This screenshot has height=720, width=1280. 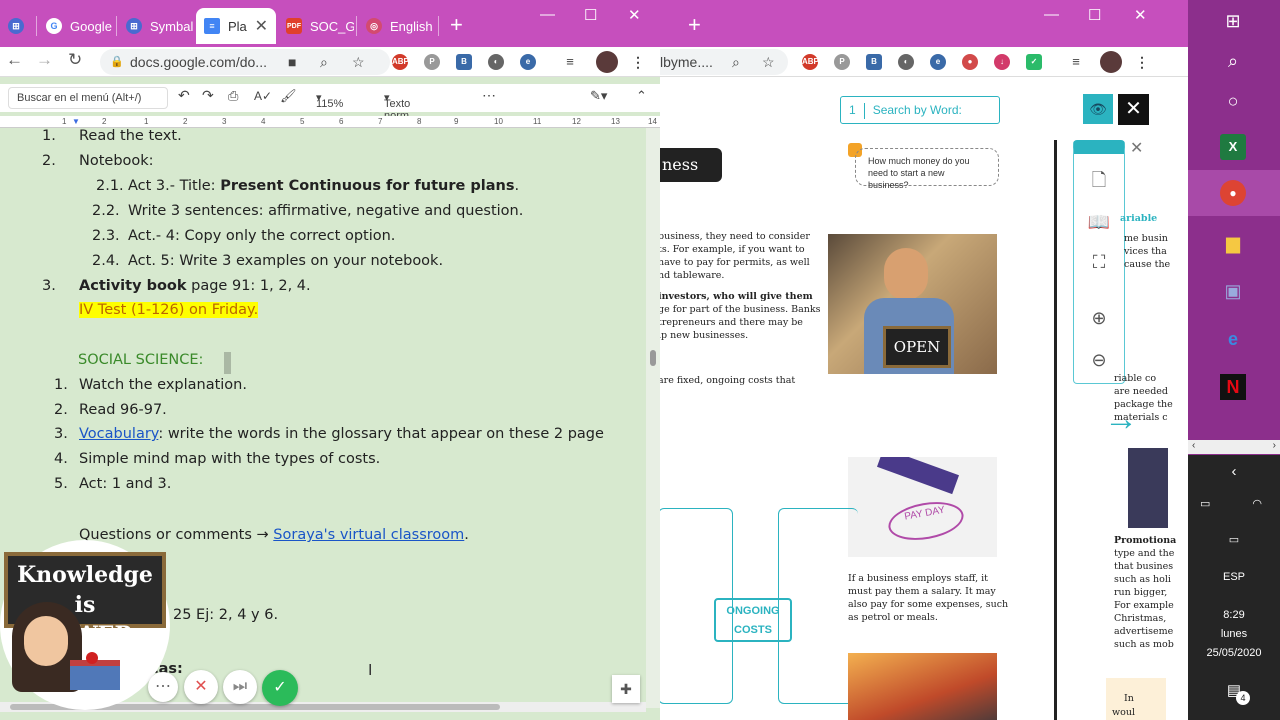 What do you see at coordinates (1233, 339) in the screenshot?
I see `edge-icon: e` at bounding box center [1233, 339].